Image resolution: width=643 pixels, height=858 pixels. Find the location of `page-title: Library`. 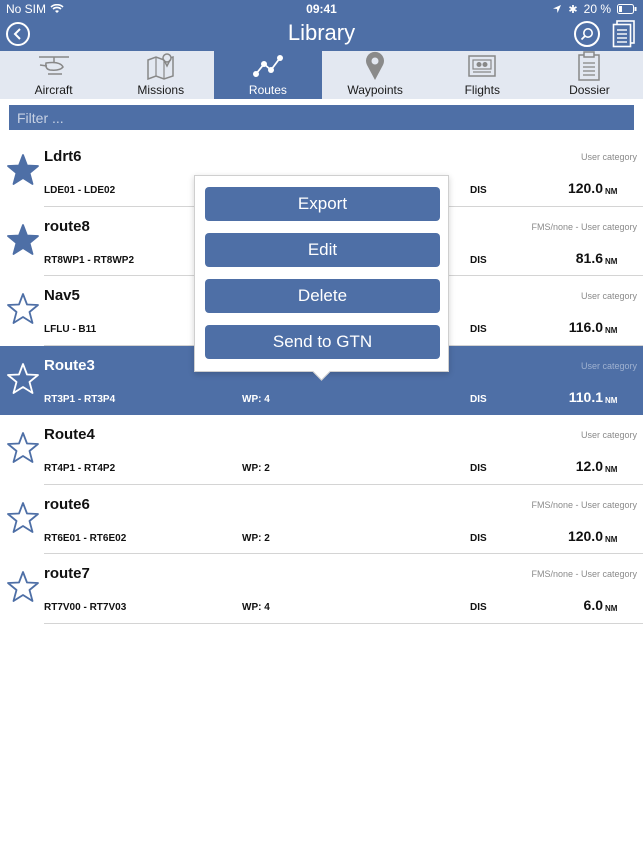

page-title: Library is located at coordinates (321, 32).